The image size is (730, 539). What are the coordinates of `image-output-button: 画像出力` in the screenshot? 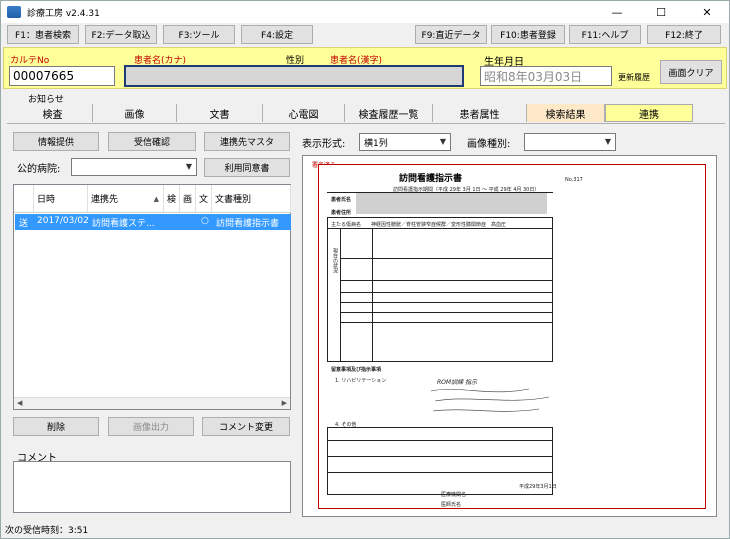 It's located at (151, 426).